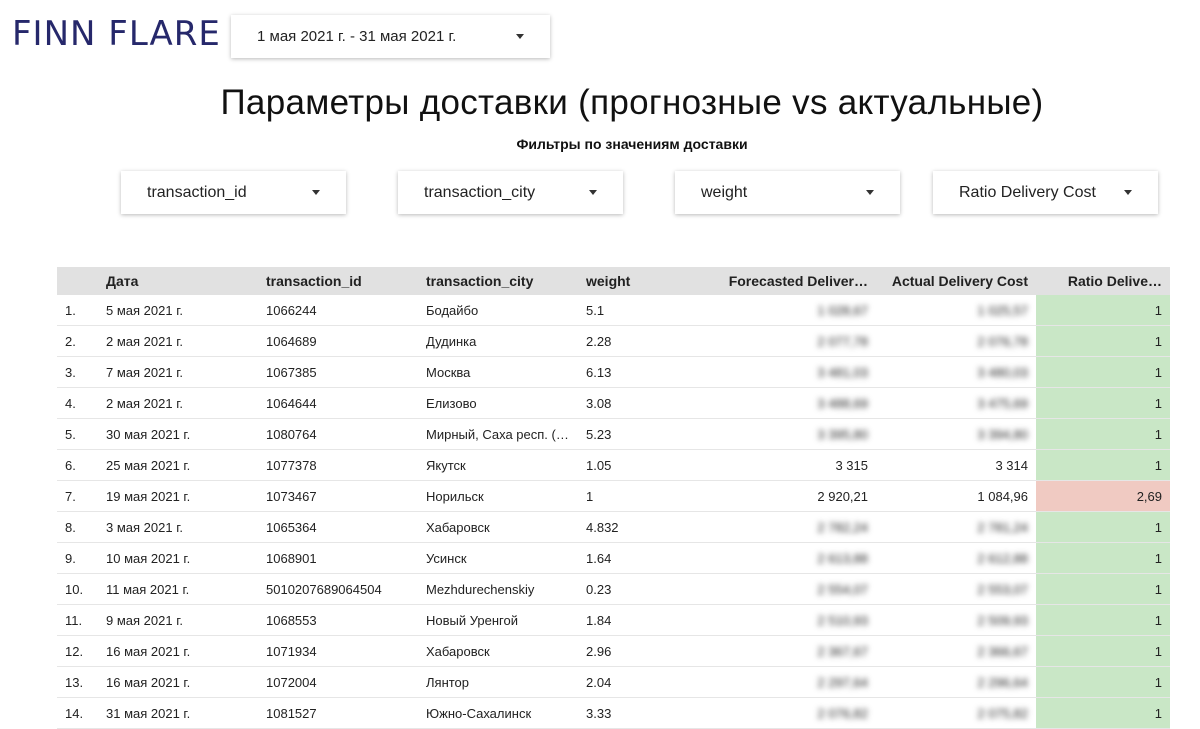  I want to click on date-range-picker: 1 мая 2021 г. - 31 мая 2021 г., so click(390, 36).